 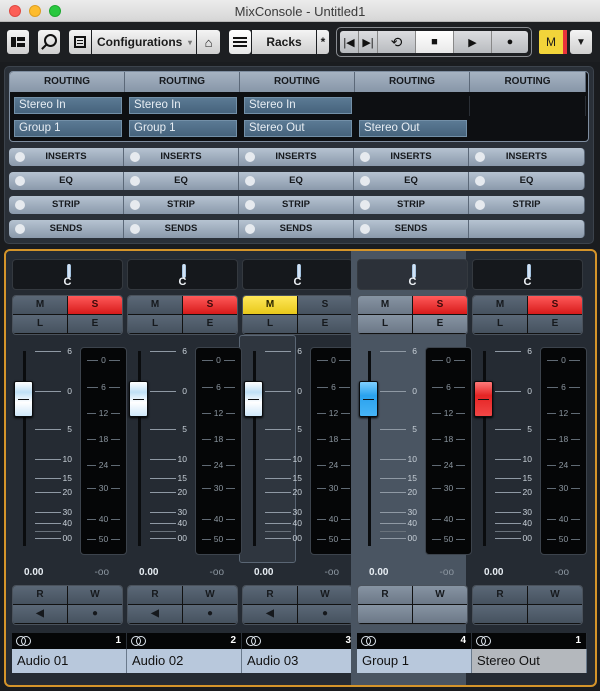 I want to click on channel-name: Audio 03, so click(x=299, y=661).